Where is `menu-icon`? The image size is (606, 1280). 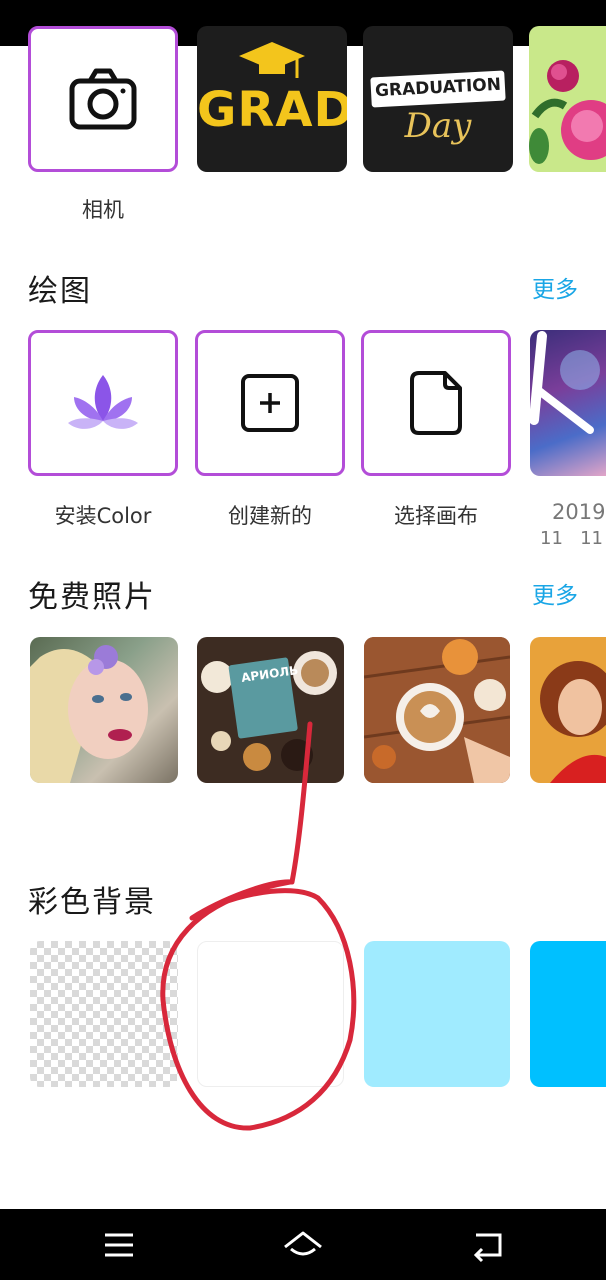
menu-icon is located at coordinates (119, 1245).